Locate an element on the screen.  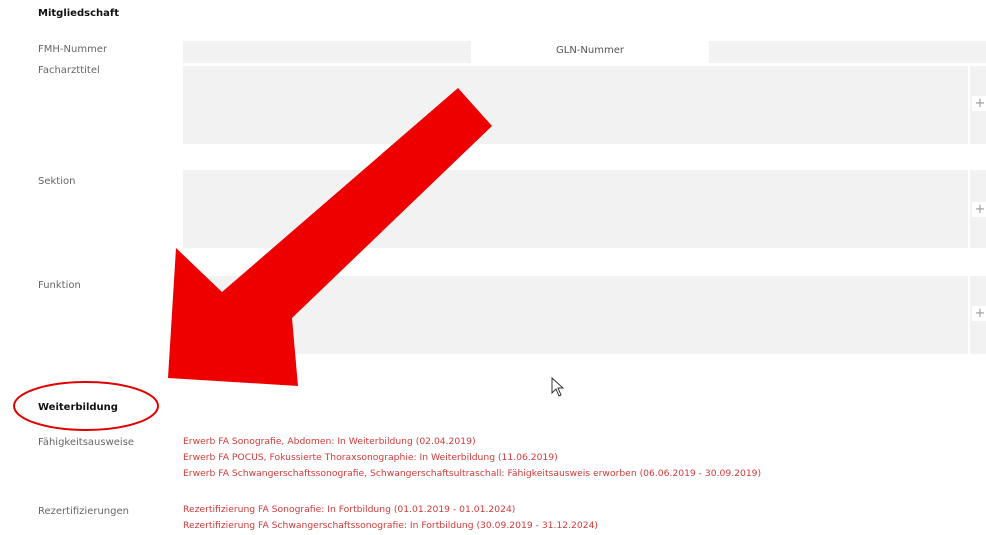
funktion-field is located at coordinates (575, 315).